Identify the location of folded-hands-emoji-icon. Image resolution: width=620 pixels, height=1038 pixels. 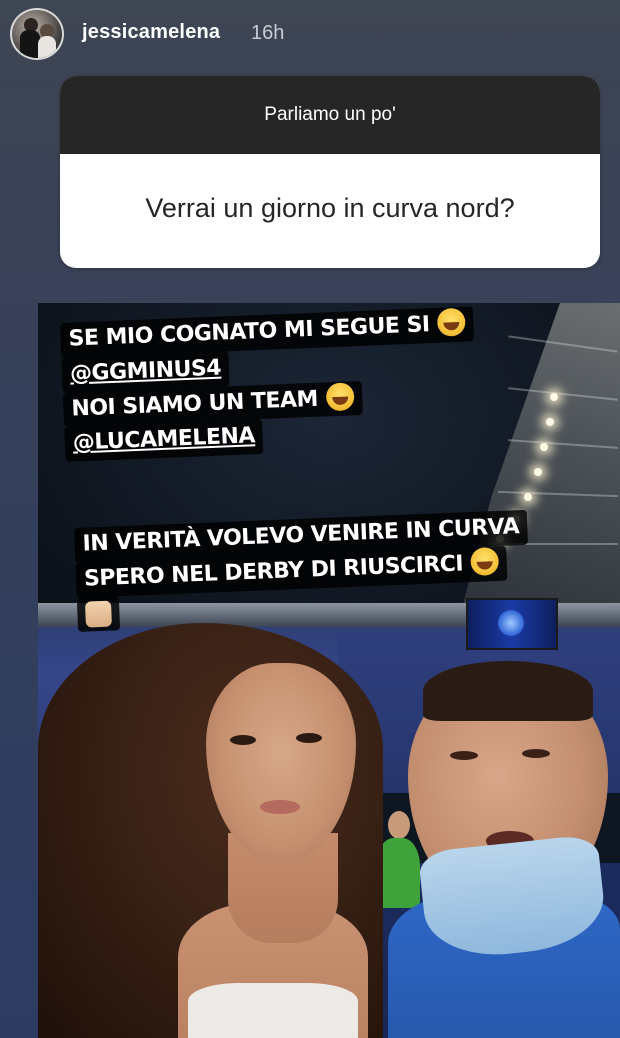
(98, 614).